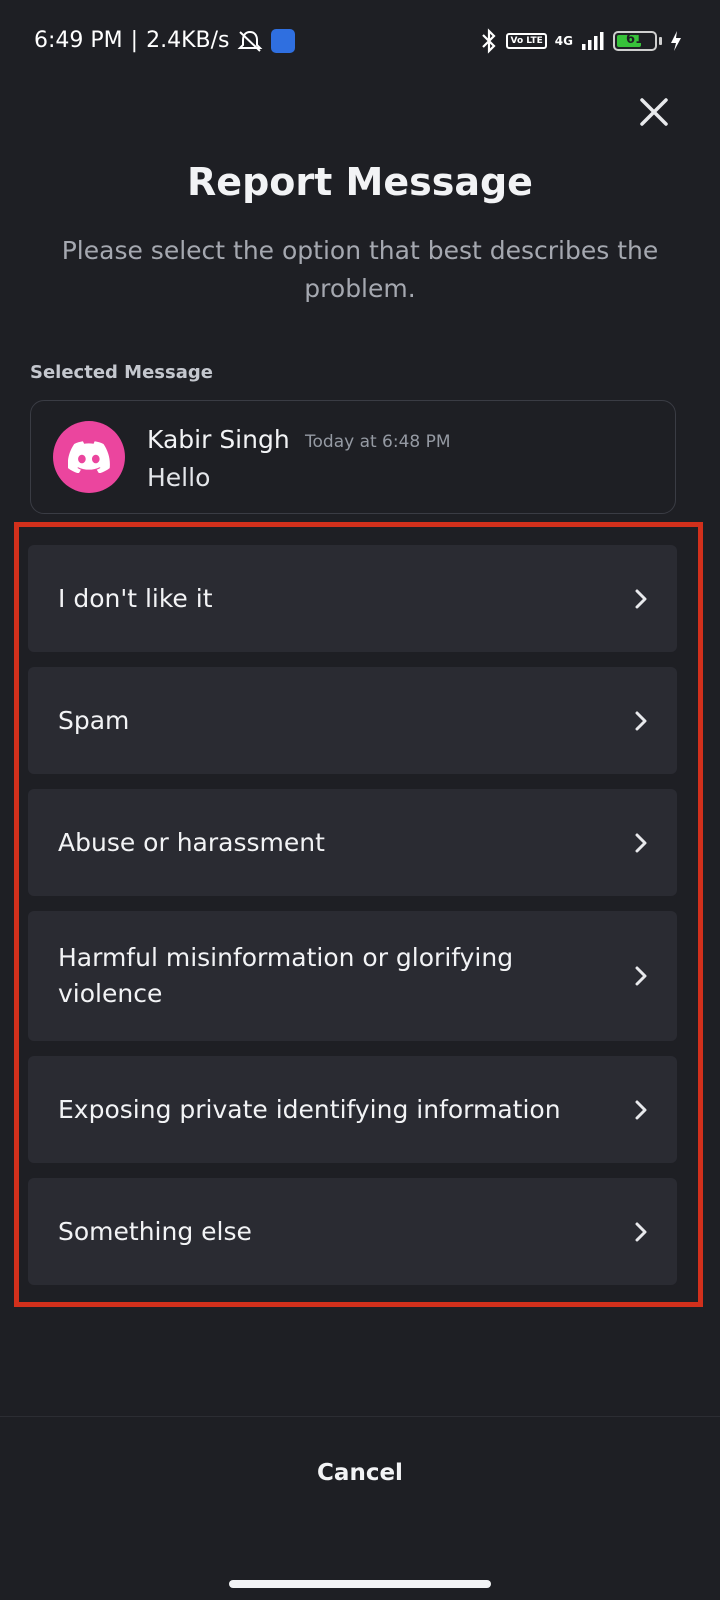 This screenshot has height=1600, width=720. What do you see at coordinates (352, 842) in the screenshot?
I see `option-abuse-harassment: Abuse or harassment` at bounding box center [352, 842].